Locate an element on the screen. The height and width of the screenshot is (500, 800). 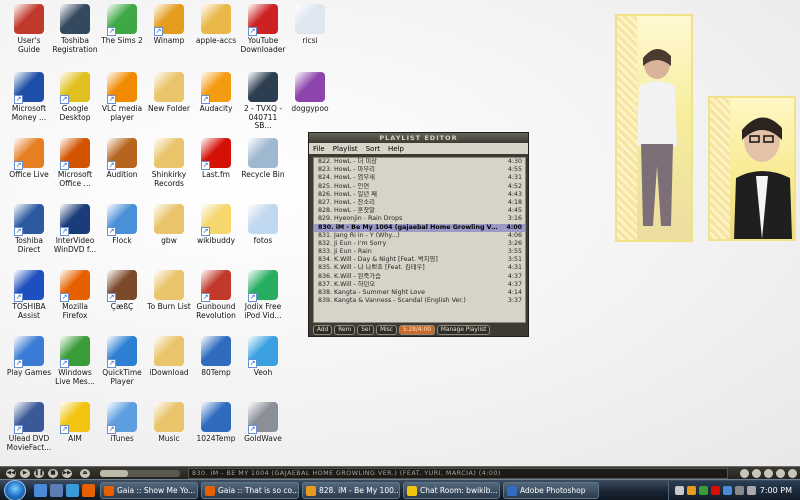
switch-windows-icon is located at coordinates (56, 490).